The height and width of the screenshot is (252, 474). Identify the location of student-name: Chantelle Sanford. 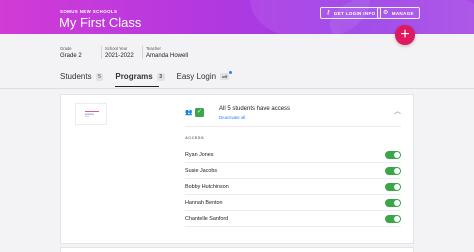
(207, 219).